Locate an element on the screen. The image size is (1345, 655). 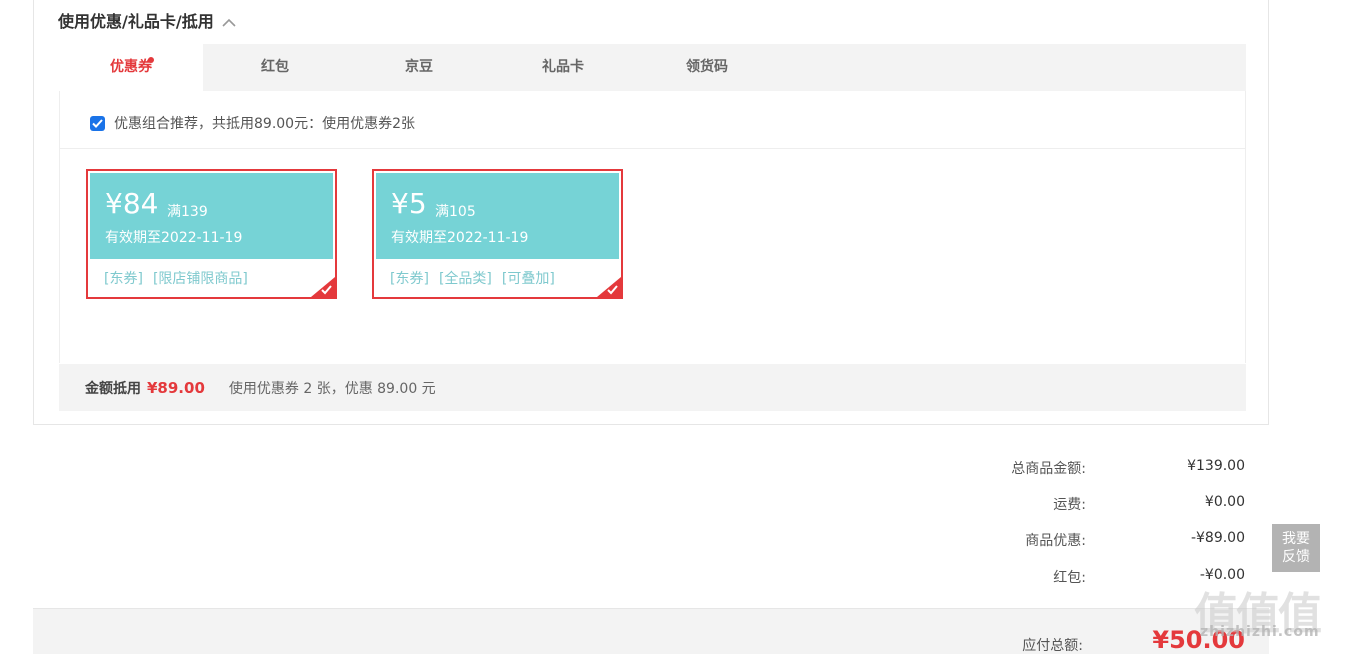
shipping-label: 运费: is located at coordinates (1069, 505).